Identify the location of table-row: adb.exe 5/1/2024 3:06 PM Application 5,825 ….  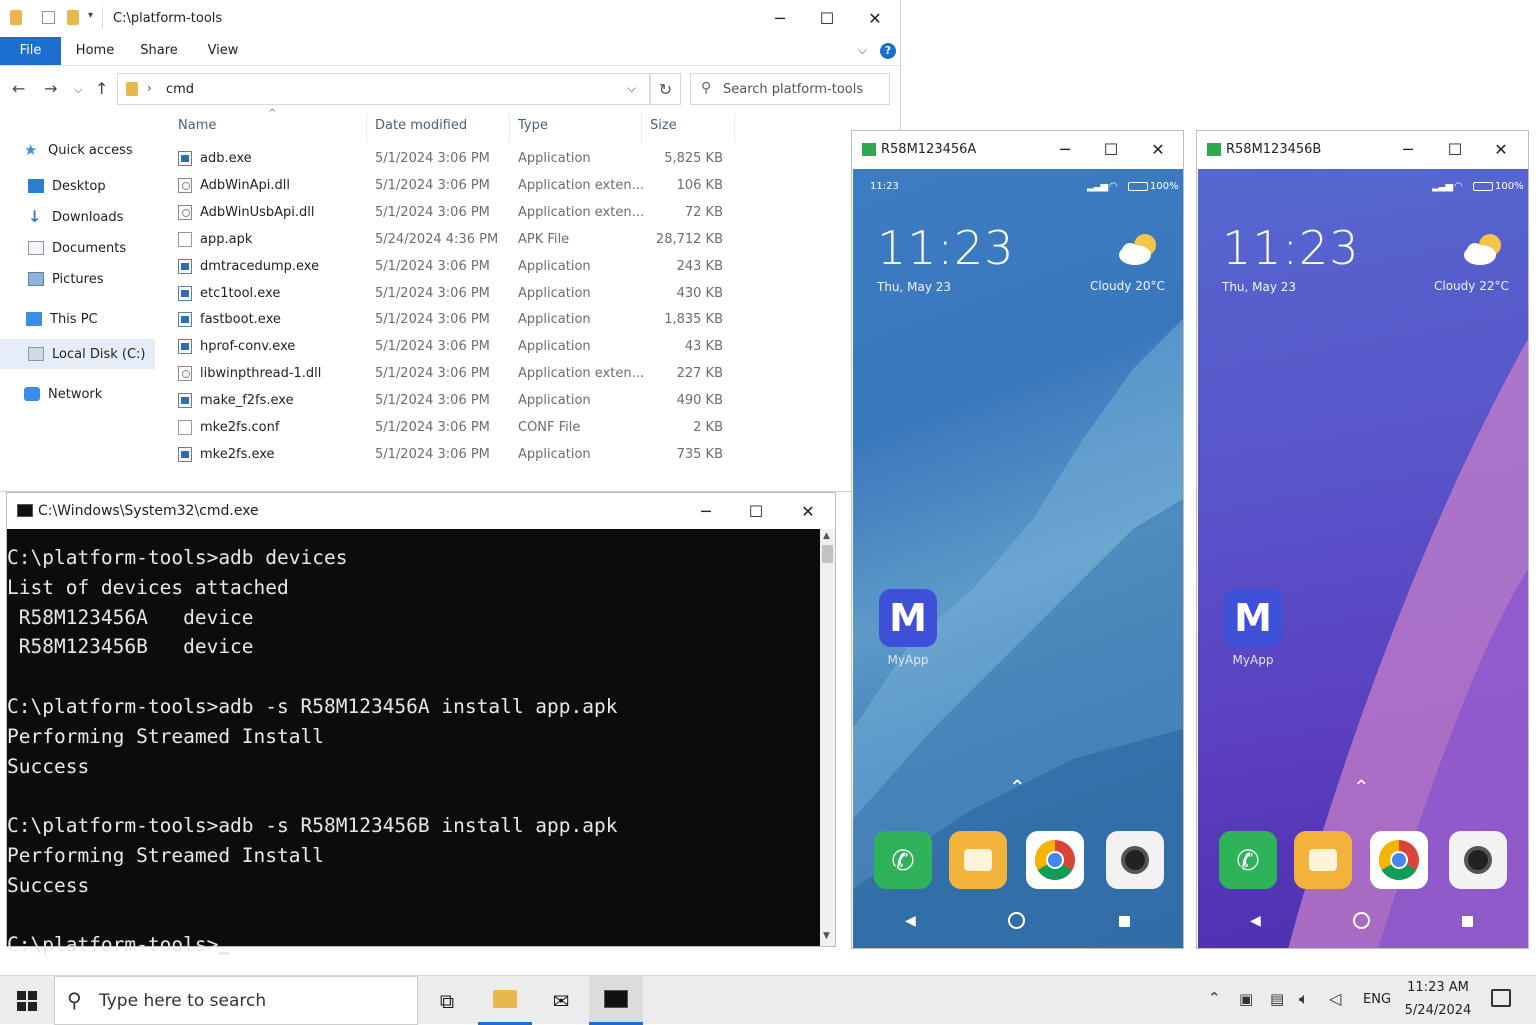
(455, 159).